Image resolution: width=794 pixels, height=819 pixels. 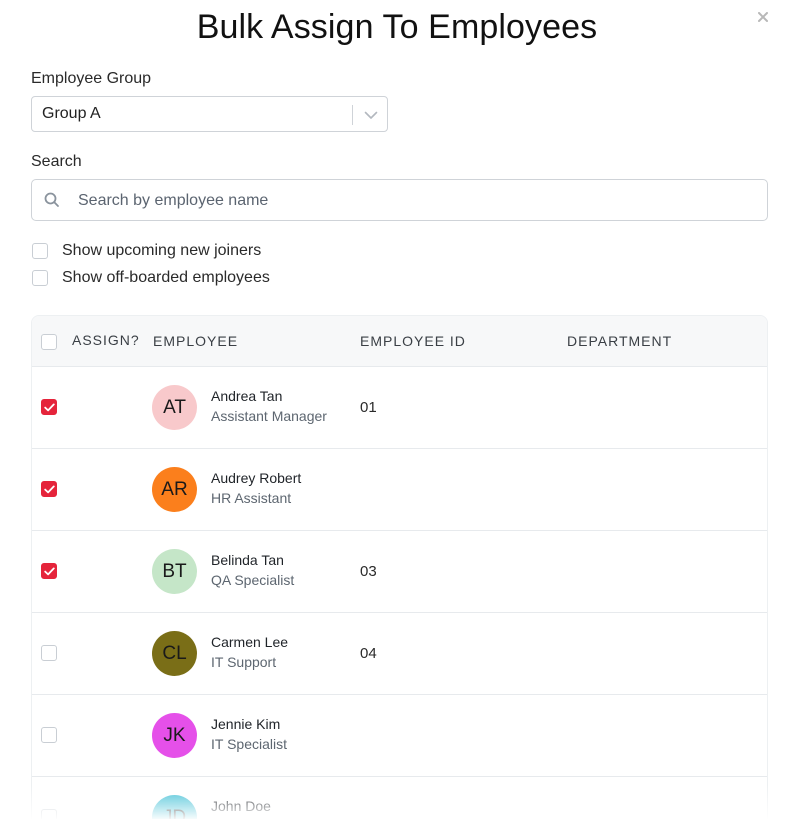 I want to click on table-row: CL Carmen Lee IT Support 04, so click(x=399, y=654).